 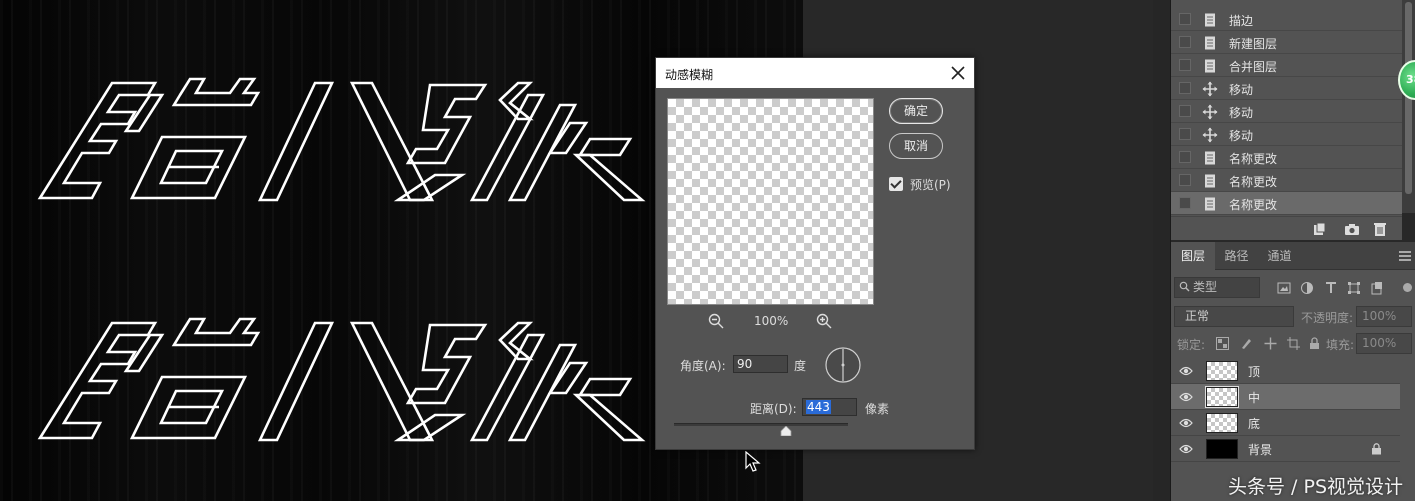 What do you see at coordinates (1253, 67) in the screenshot?
I see `history-item-label: 合并图层` at bounding box center [1253, 67].